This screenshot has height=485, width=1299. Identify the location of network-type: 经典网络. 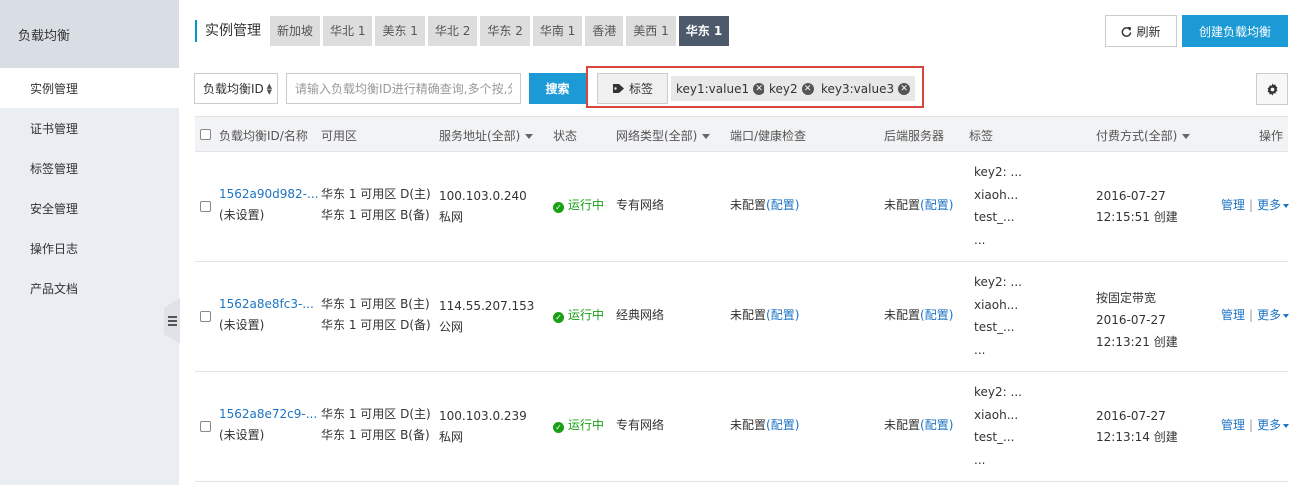
(640, 315).